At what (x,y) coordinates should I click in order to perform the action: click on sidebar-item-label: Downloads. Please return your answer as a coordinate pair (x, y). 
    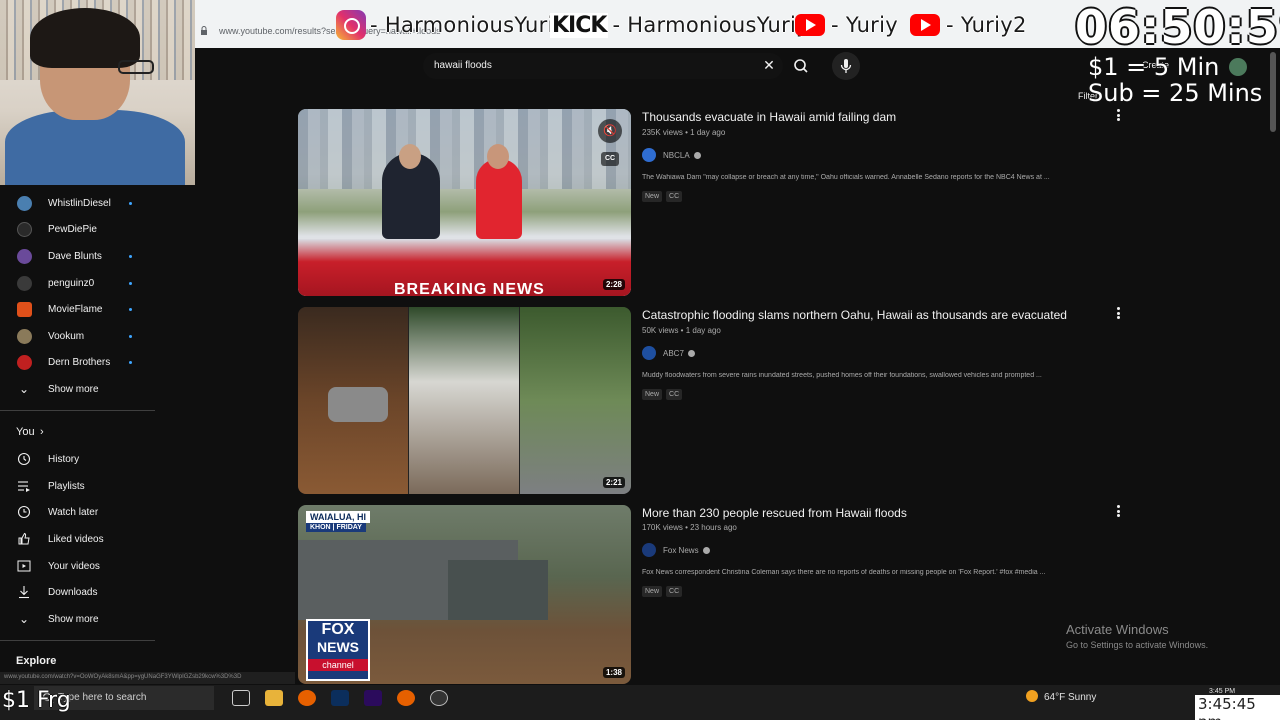
    Looking at the image, I should click on (73, 592).